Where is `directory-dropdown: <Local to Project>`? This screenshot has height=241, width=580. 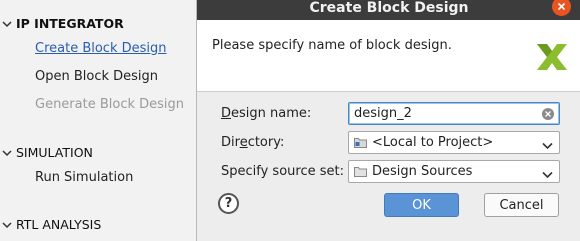
directory-dropdown: <Local to Project> is located at coordinates (454, 142).